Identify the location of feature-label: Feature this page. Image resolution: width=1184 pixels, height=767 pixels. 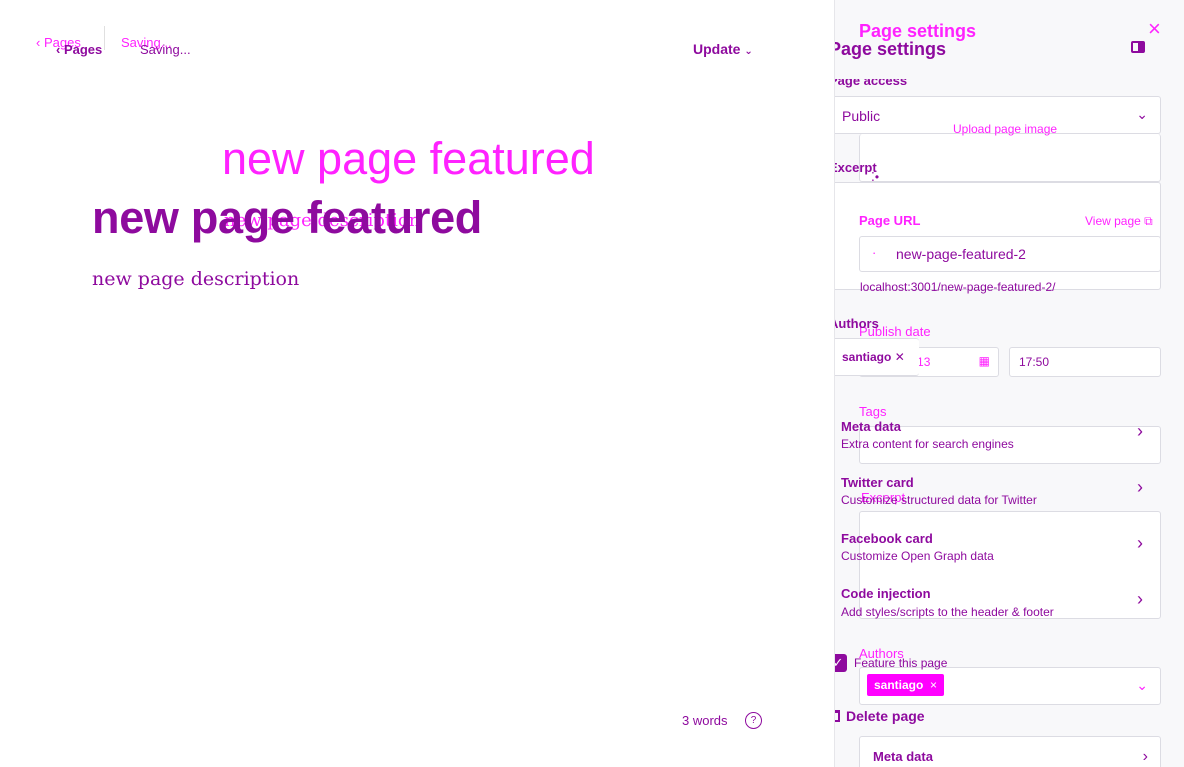
(900, 663).